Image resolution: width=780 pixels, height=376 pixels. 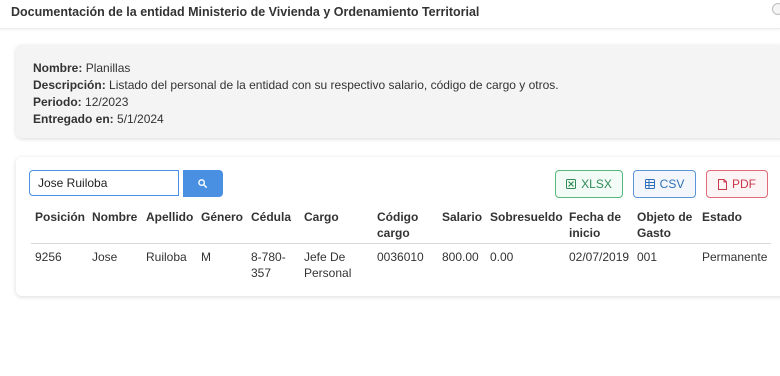 I want to click on cell-nombre: Jose, so click(x=105, y=257).